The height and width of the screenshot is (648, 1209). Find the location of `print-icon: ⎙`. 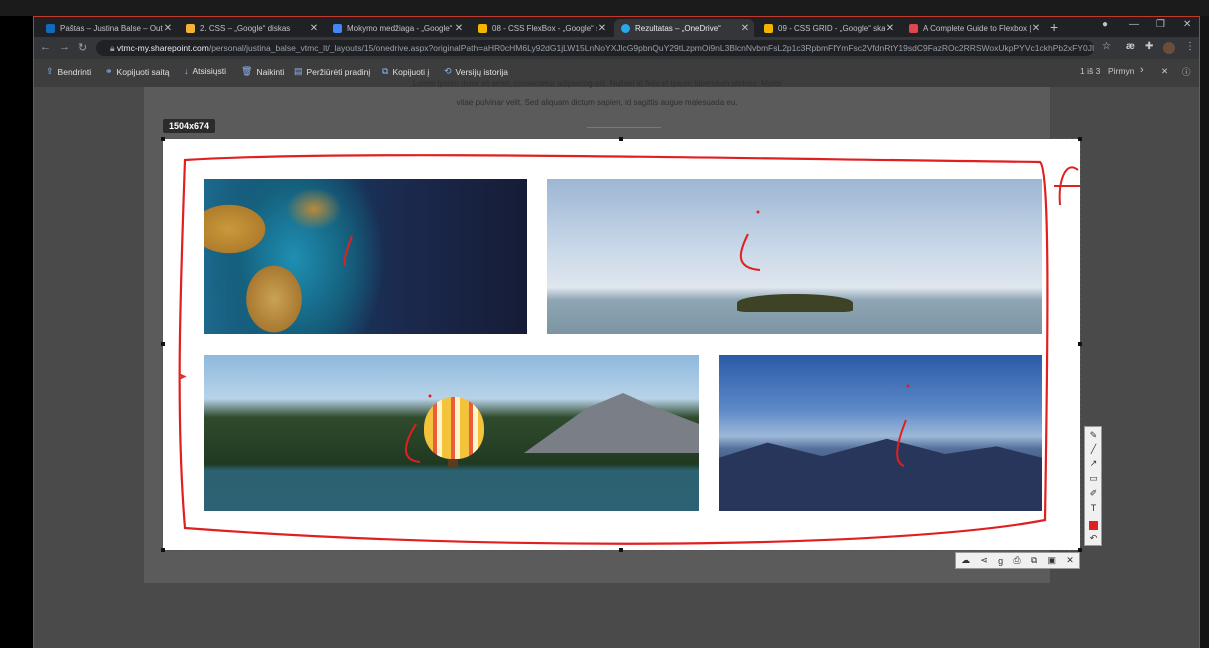

print-icon: ⎙ is located at coordinates (1016, 560).